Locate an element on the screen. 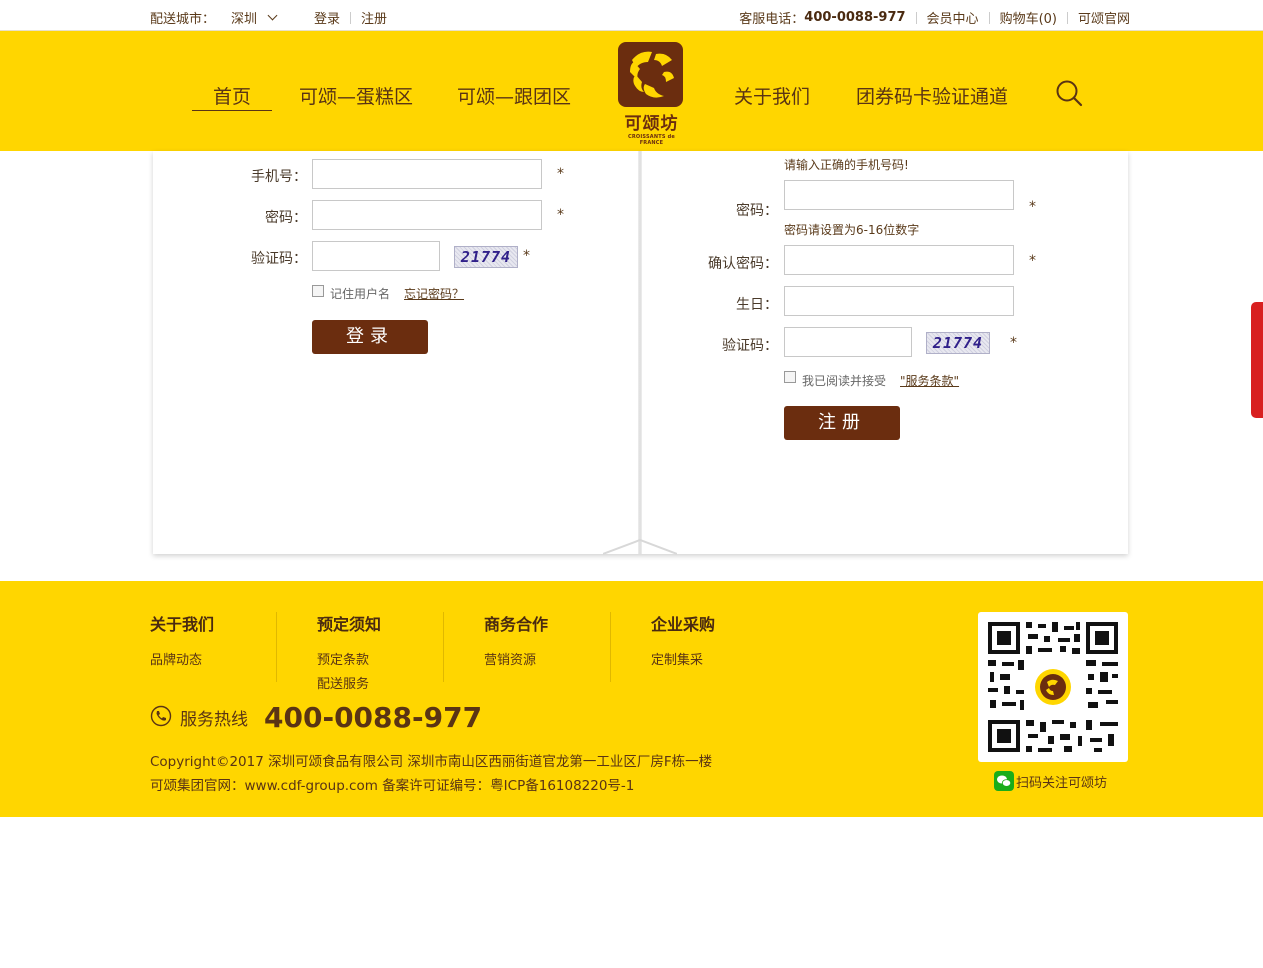  footer-link: 预定条款 is located at coordinates (349, 661).